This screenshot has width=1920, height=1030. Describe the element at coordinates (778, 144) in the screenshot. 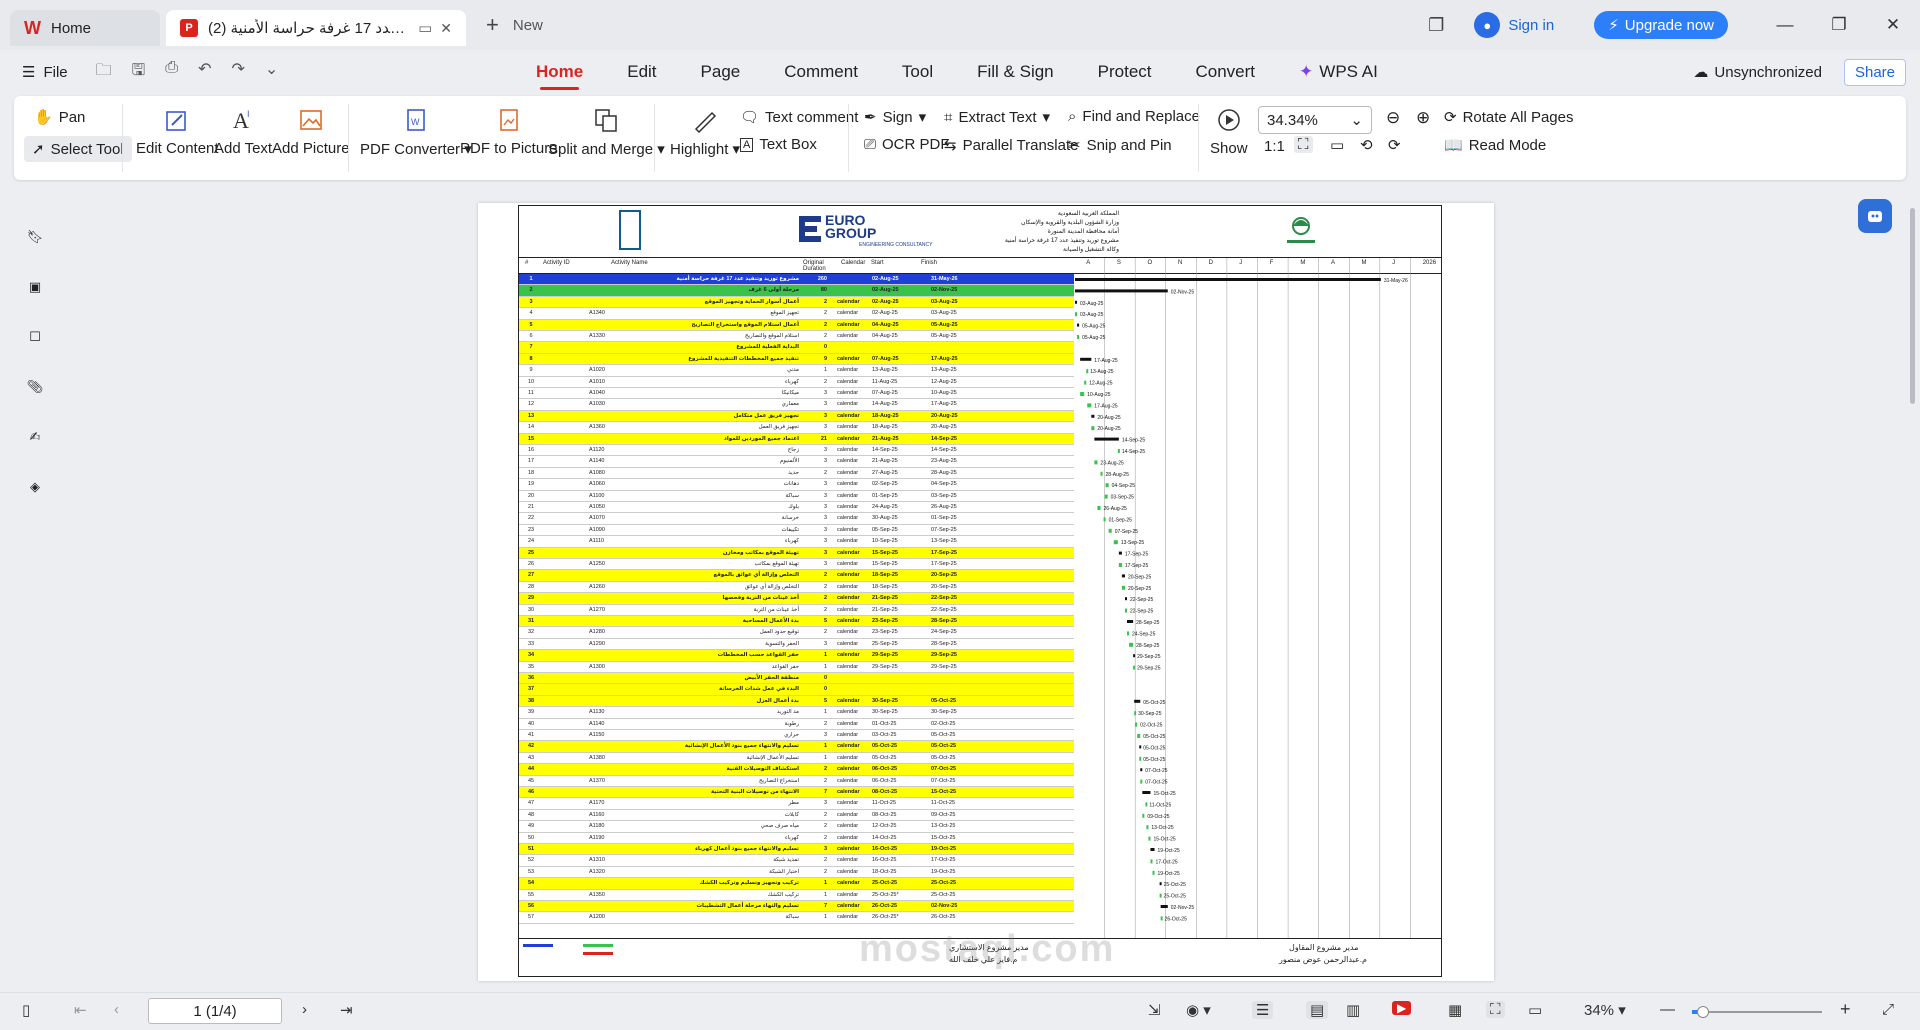

I see `text-box-button: A Text Box` at that location.